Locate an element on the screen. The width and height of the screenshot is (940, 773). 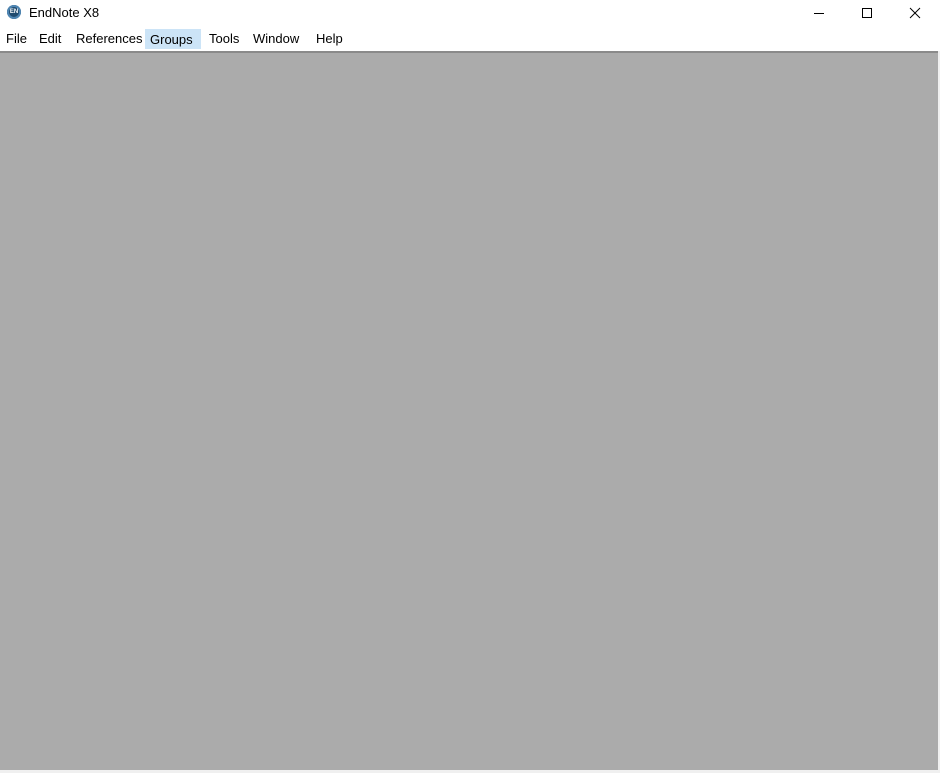
menu-edit: Edit is located at coordinates (50, 39).